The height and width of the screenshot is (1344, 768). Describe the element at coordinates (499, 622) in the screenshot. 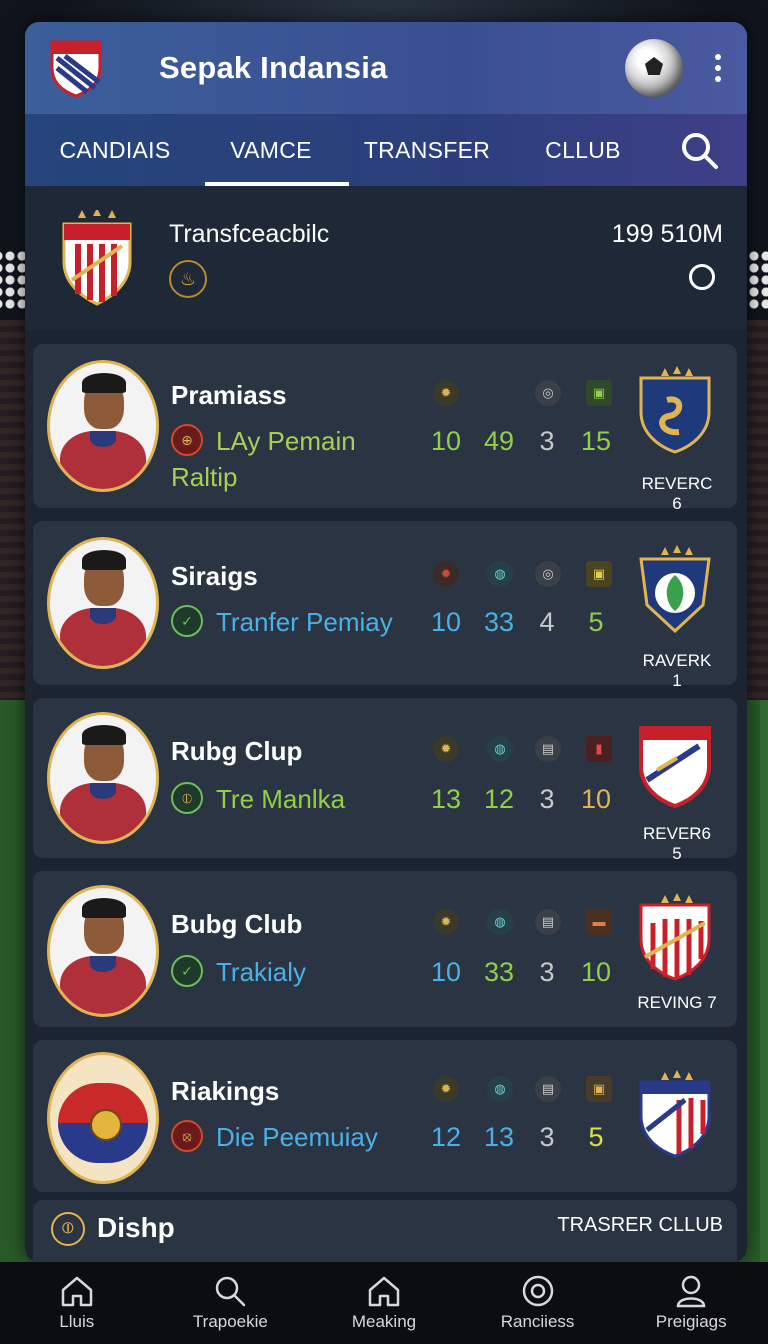

I see `stat-value: 33` at that location.